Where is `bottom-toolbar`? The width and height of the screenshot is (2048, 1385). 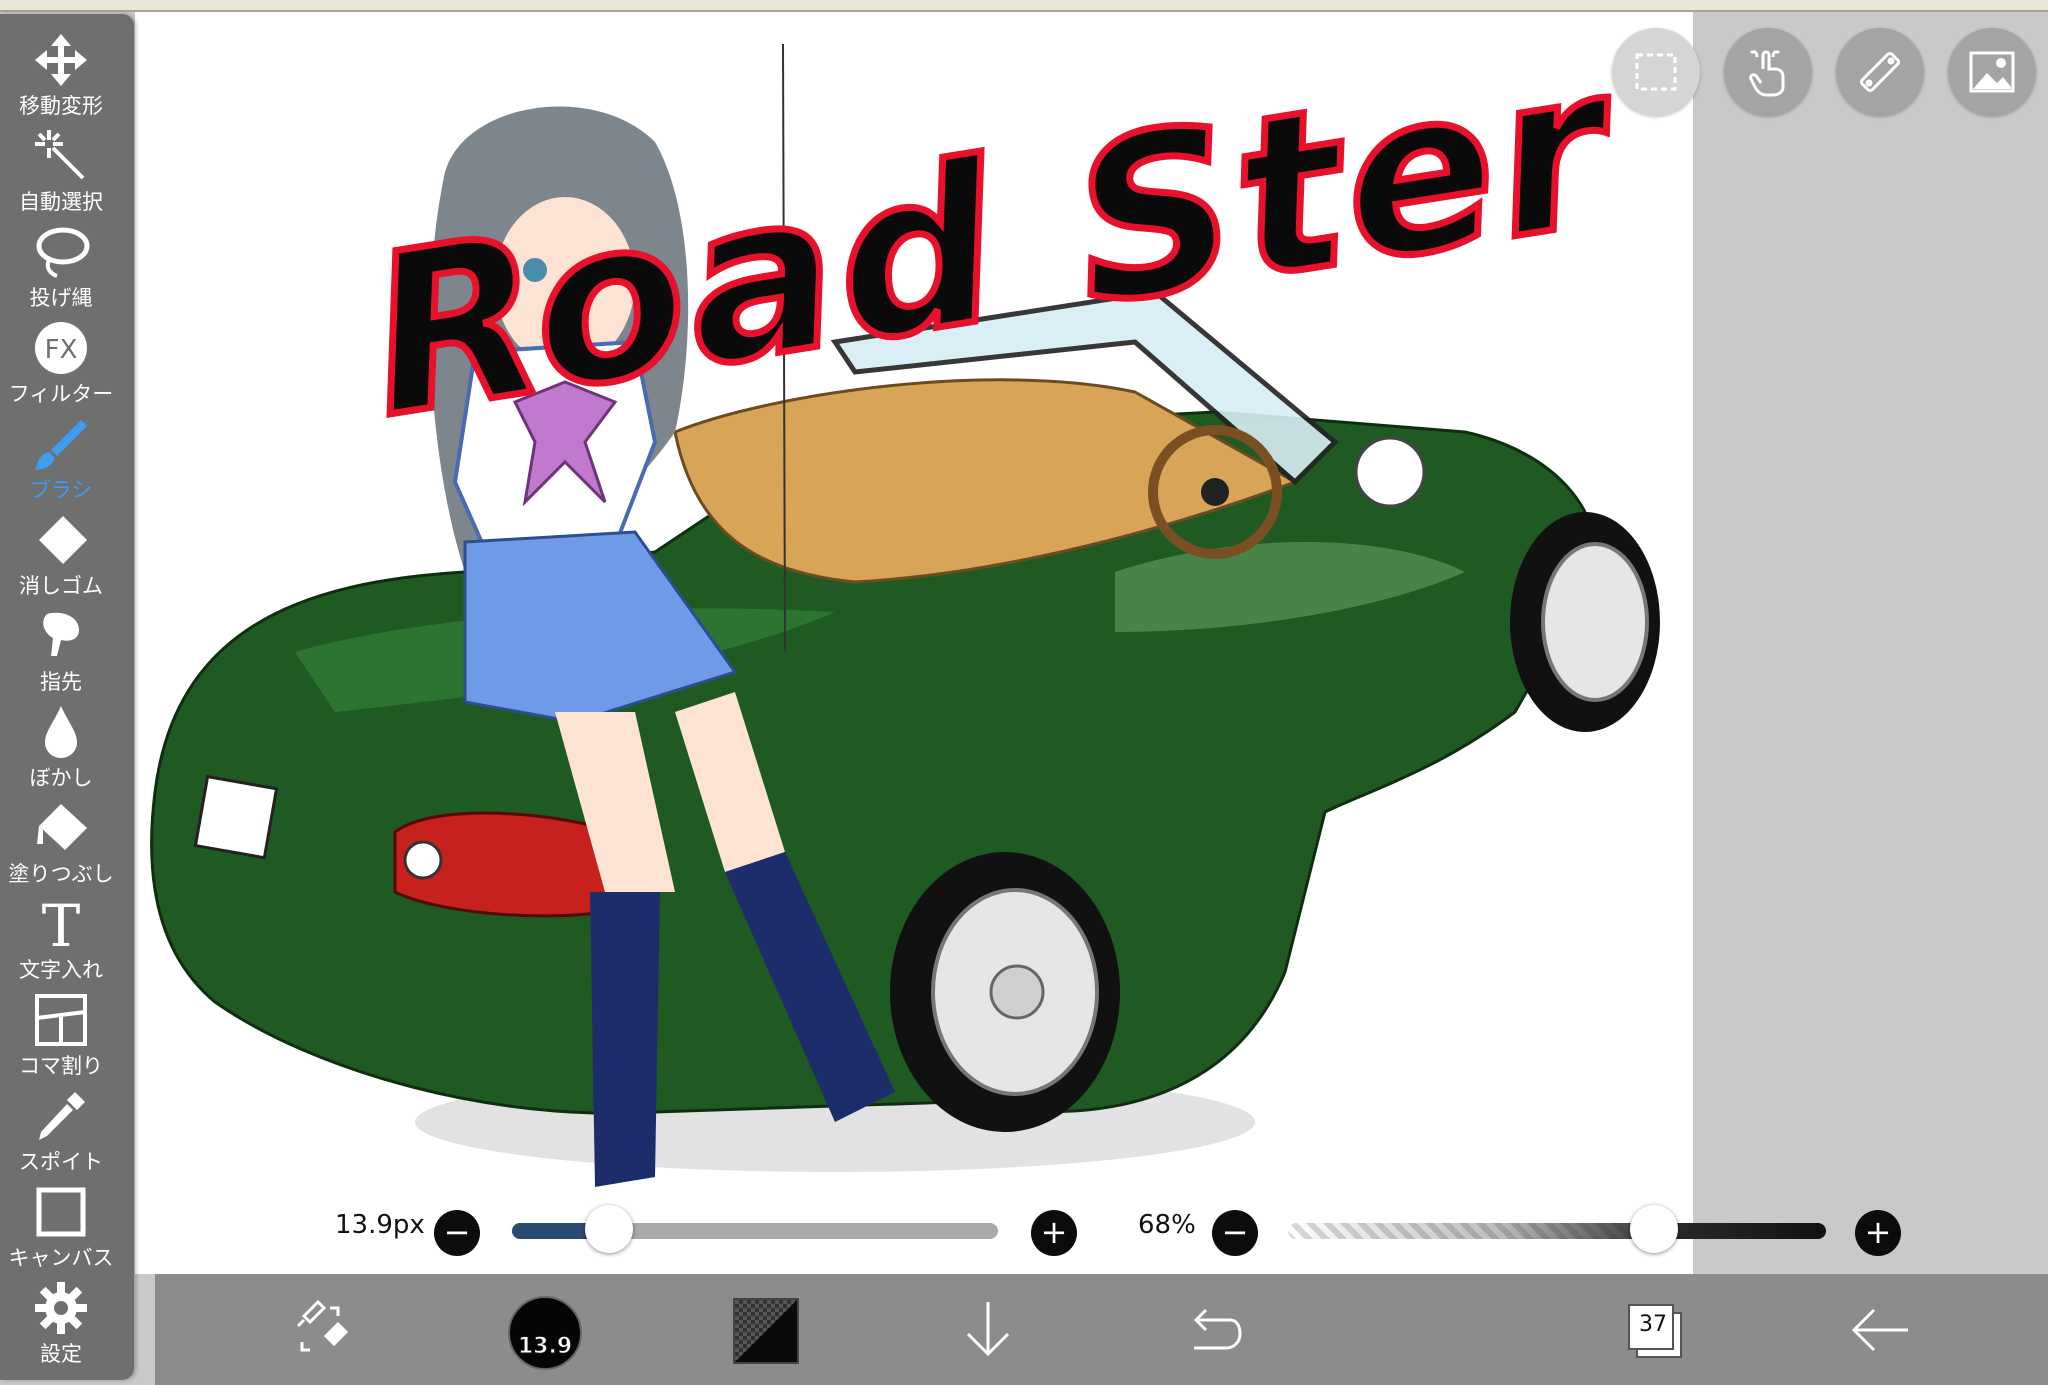
bottom-toolbar is located at coordinates (1101, 1329).